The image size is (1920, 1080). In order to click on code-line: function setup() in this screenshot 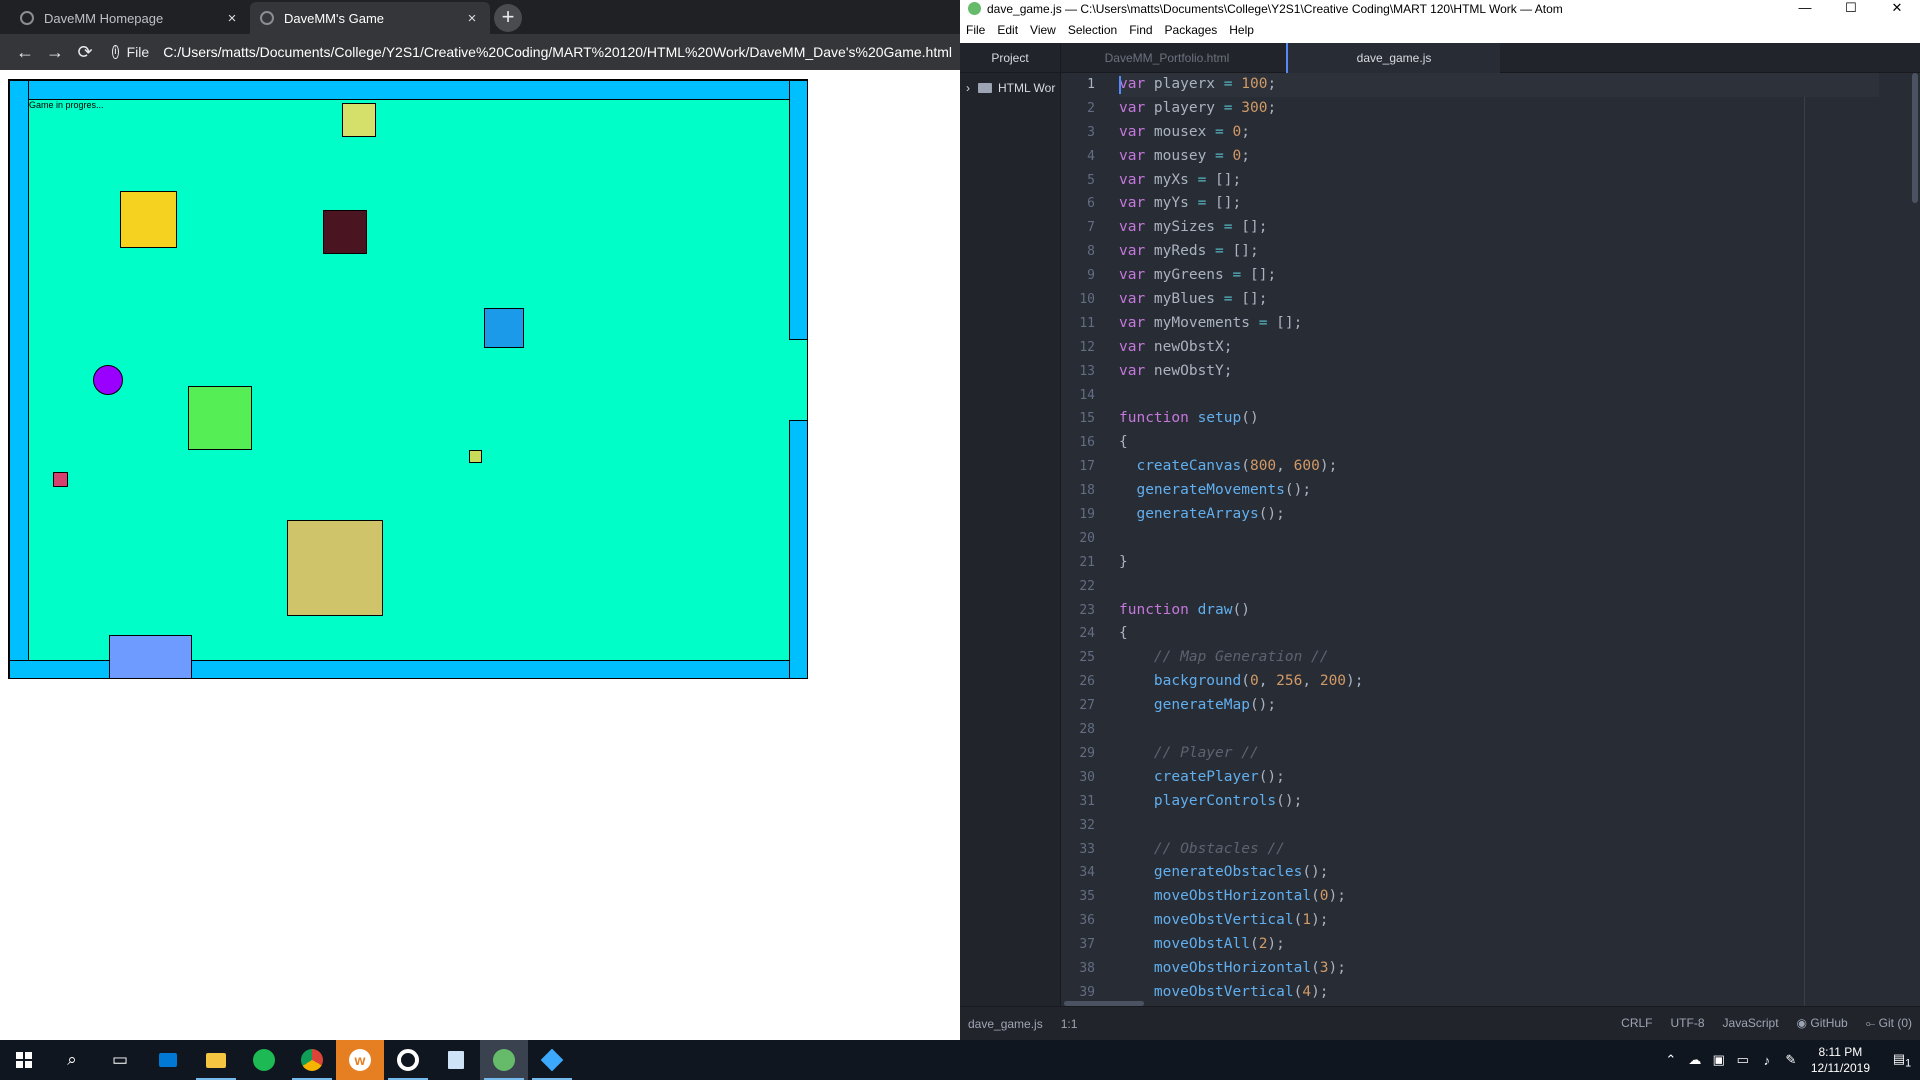, I will do `click(1189, 418)`.